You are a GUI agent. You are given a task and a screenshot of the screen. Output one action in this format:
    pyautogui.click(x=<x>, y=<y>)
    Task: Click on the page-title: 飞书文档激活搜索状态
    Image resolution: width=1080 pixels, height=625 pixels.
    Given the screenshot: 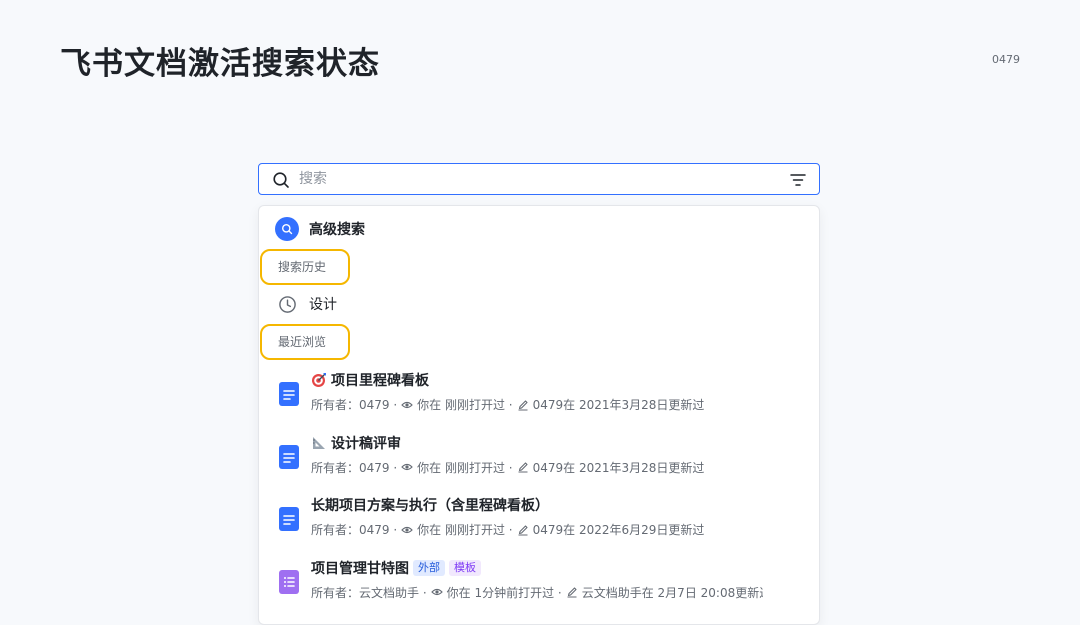 What is the action you would take?
    pyautogui.click(x=220, y=64)
    